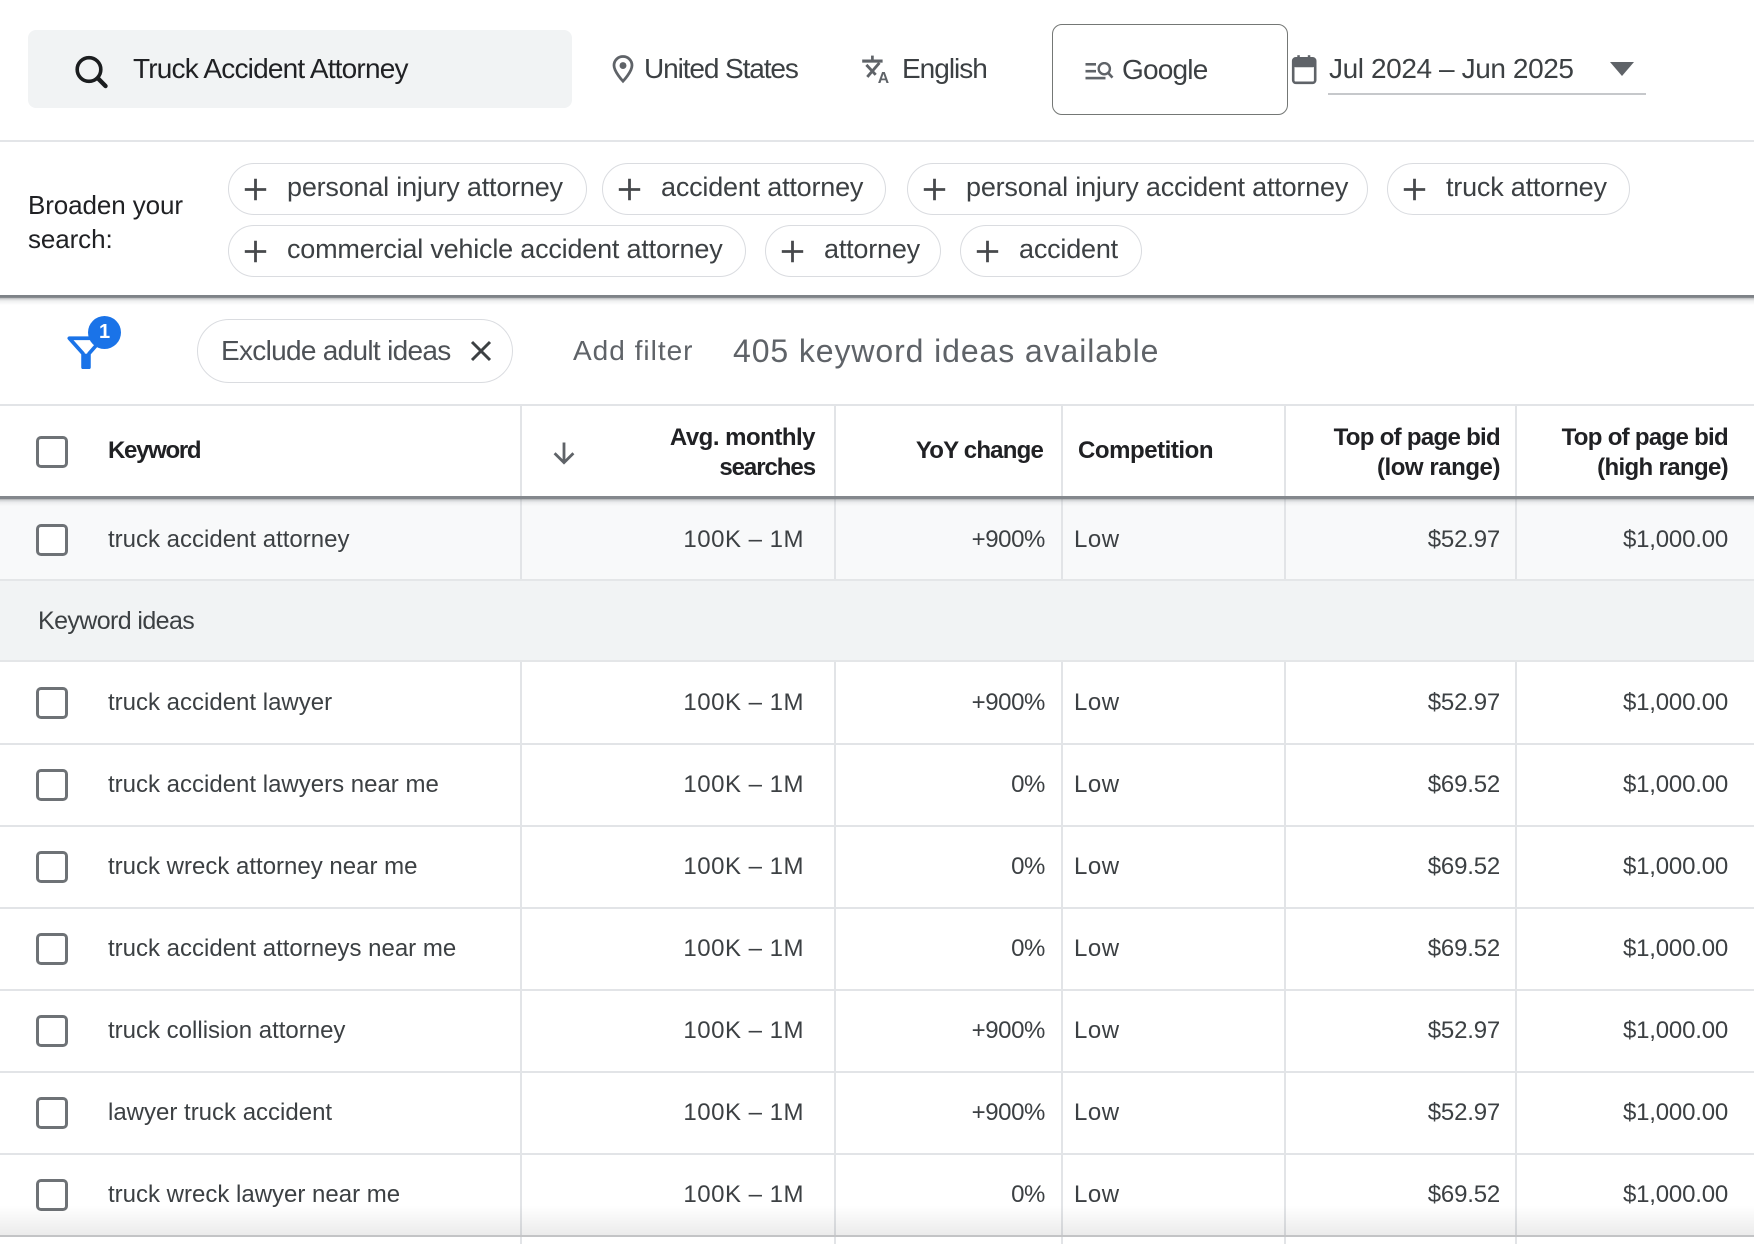 Image resolution: width=1754 pixels, height=1244 pixels. I want to click on svg-text: A, so click(883, 77).